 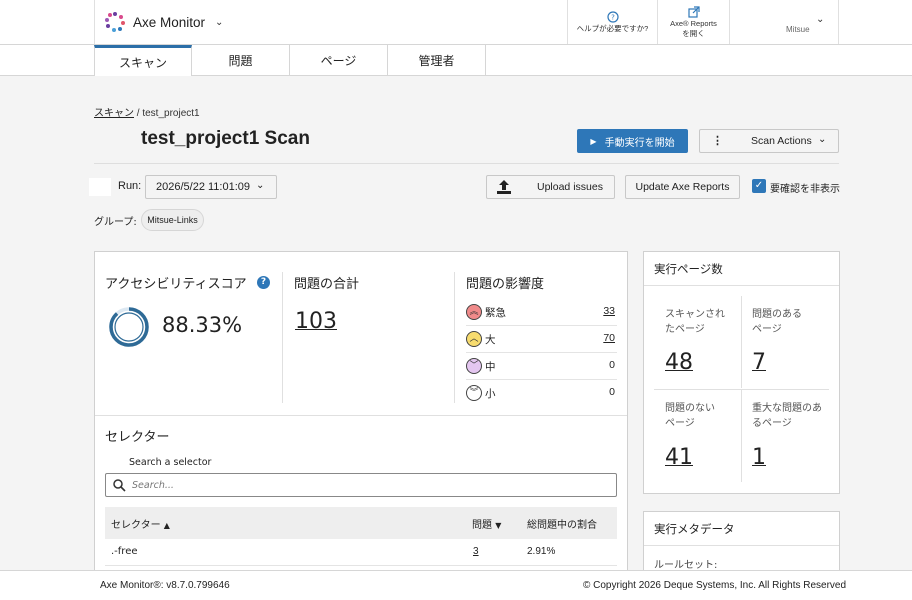 What do you see at coordinates (466, 163) in the screenshot?
I see `title-divider` at bounding box center [466, 163].